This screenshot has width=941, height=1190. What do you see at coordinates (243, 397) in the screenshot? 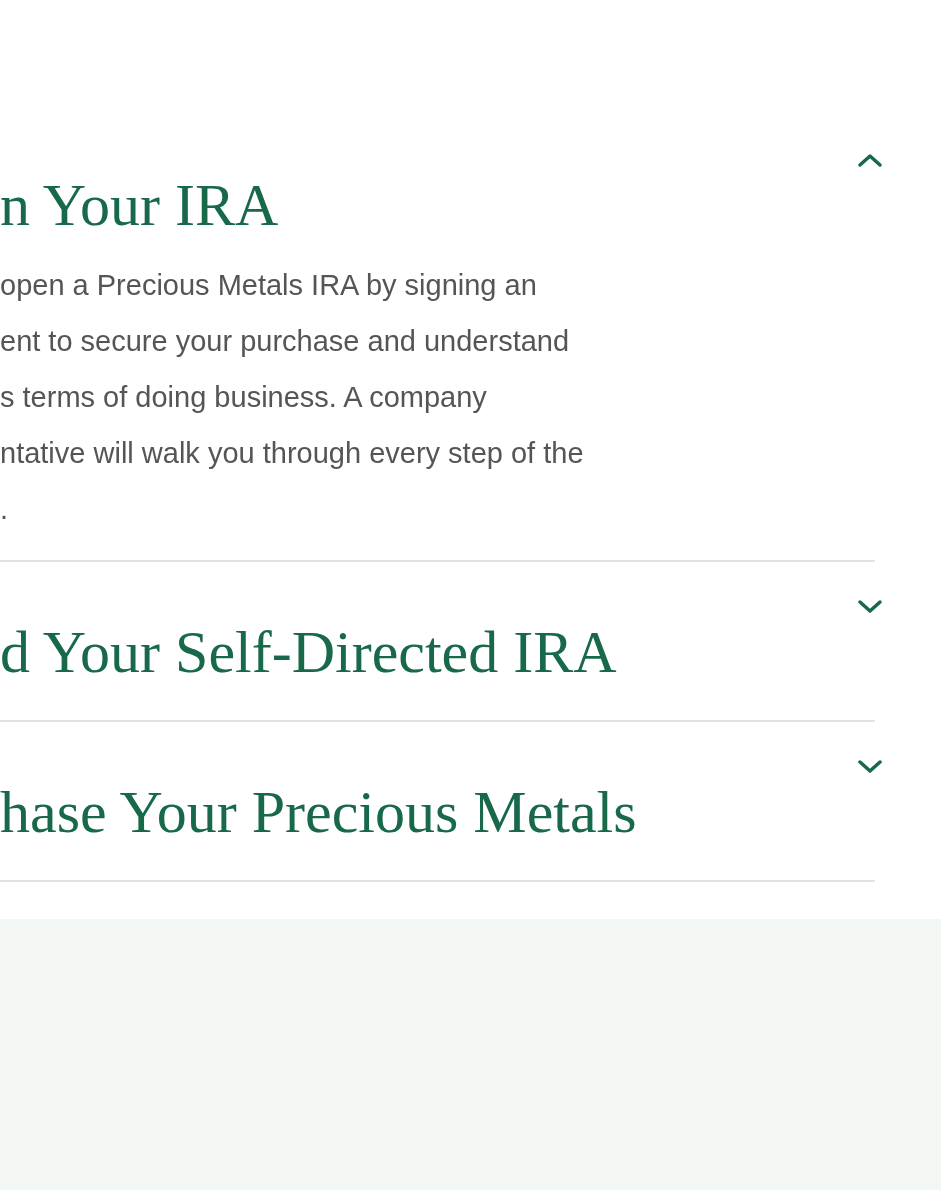
I see `body-text: s terms of doing business. A company` at bounding box center [243, 397].